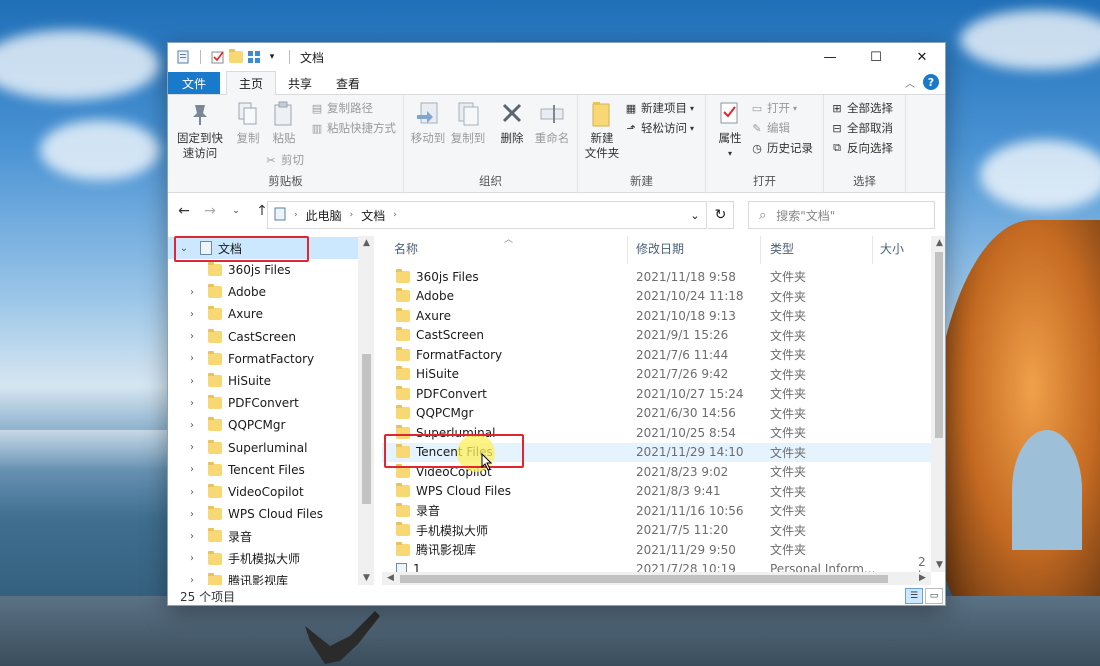 The width and height of the screenshot is (1100, 666). Describe the element at coordinates (263, 403) in the screenshot. I see `nav-item: › PDFConvert` at that location.